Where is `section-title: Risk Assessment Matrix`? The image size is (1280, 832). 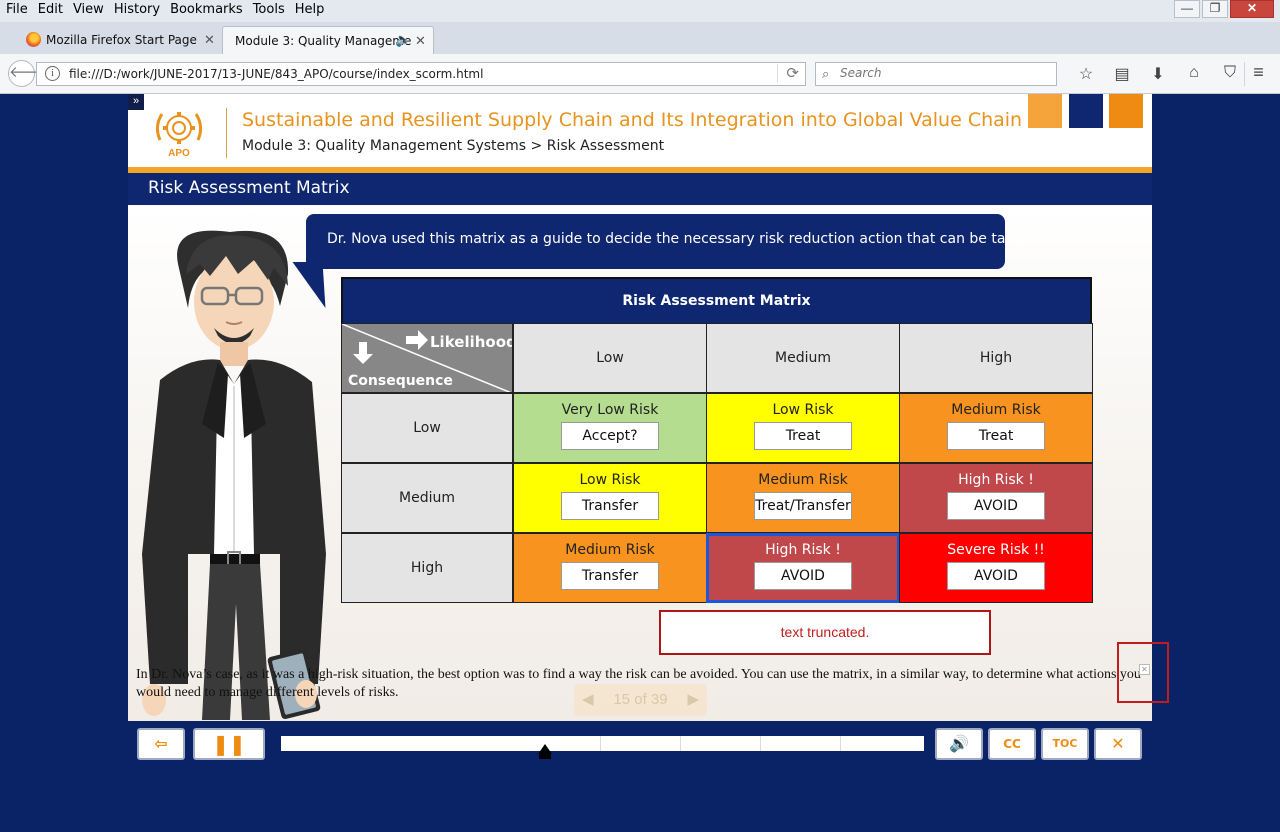 section-title: Risk Assessment Matrix is located at coordinates (249, 188).